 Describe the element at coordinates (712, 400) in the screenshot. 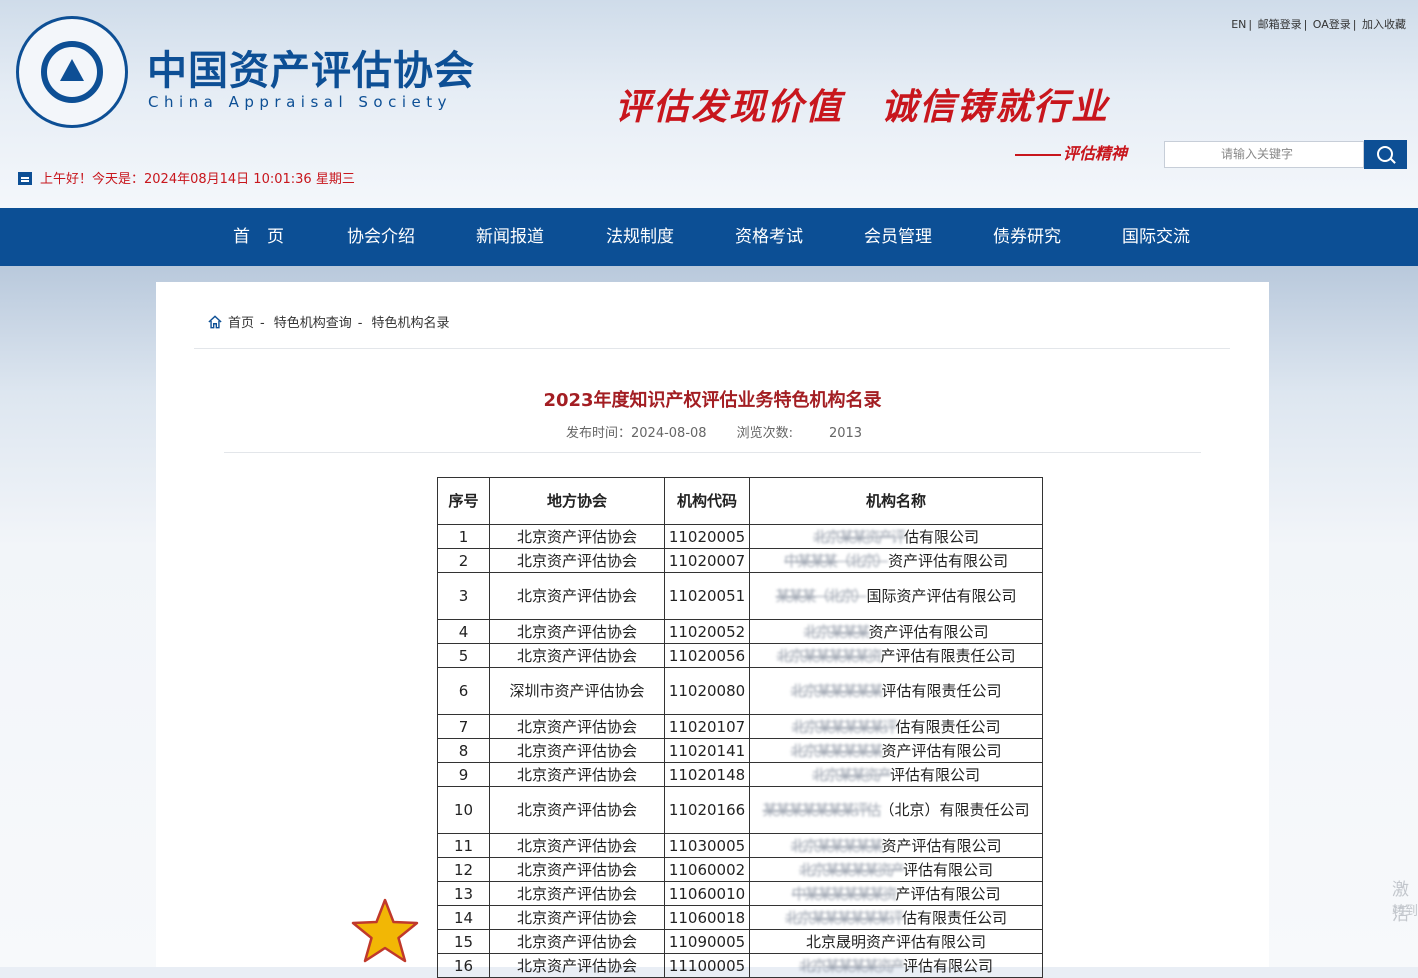

I see `article-title: 2023年度知识产权评估业务特色机构名录` at that location.